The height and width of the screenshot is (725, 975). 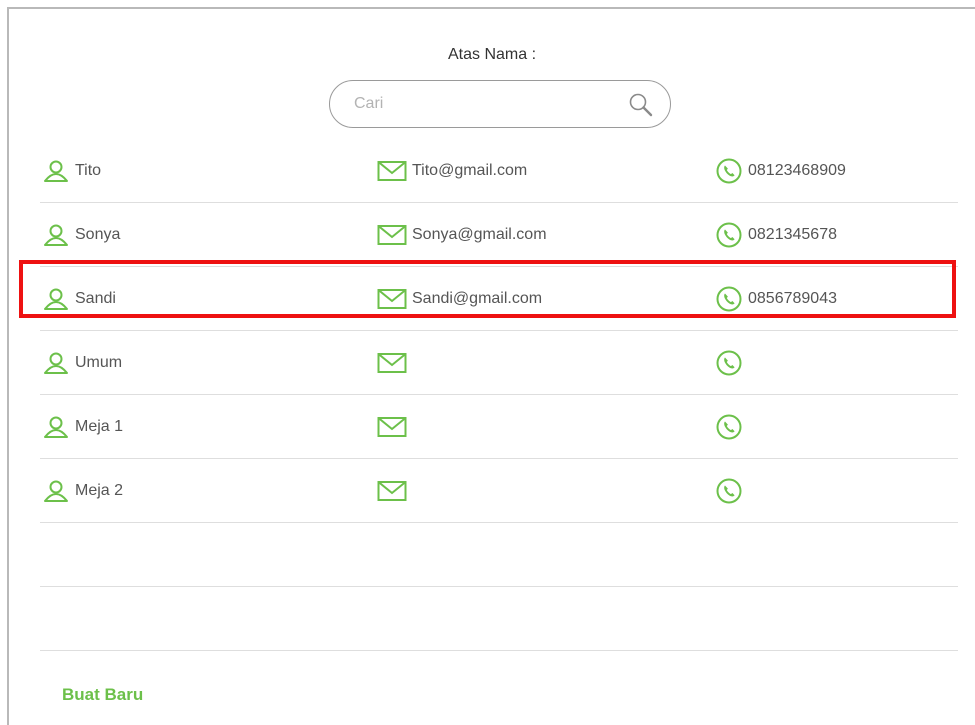 What do you see at coordinates (499, 491) in the screenshot?
I see `contact-row: Meja 2` at bounding box center [499, 491].